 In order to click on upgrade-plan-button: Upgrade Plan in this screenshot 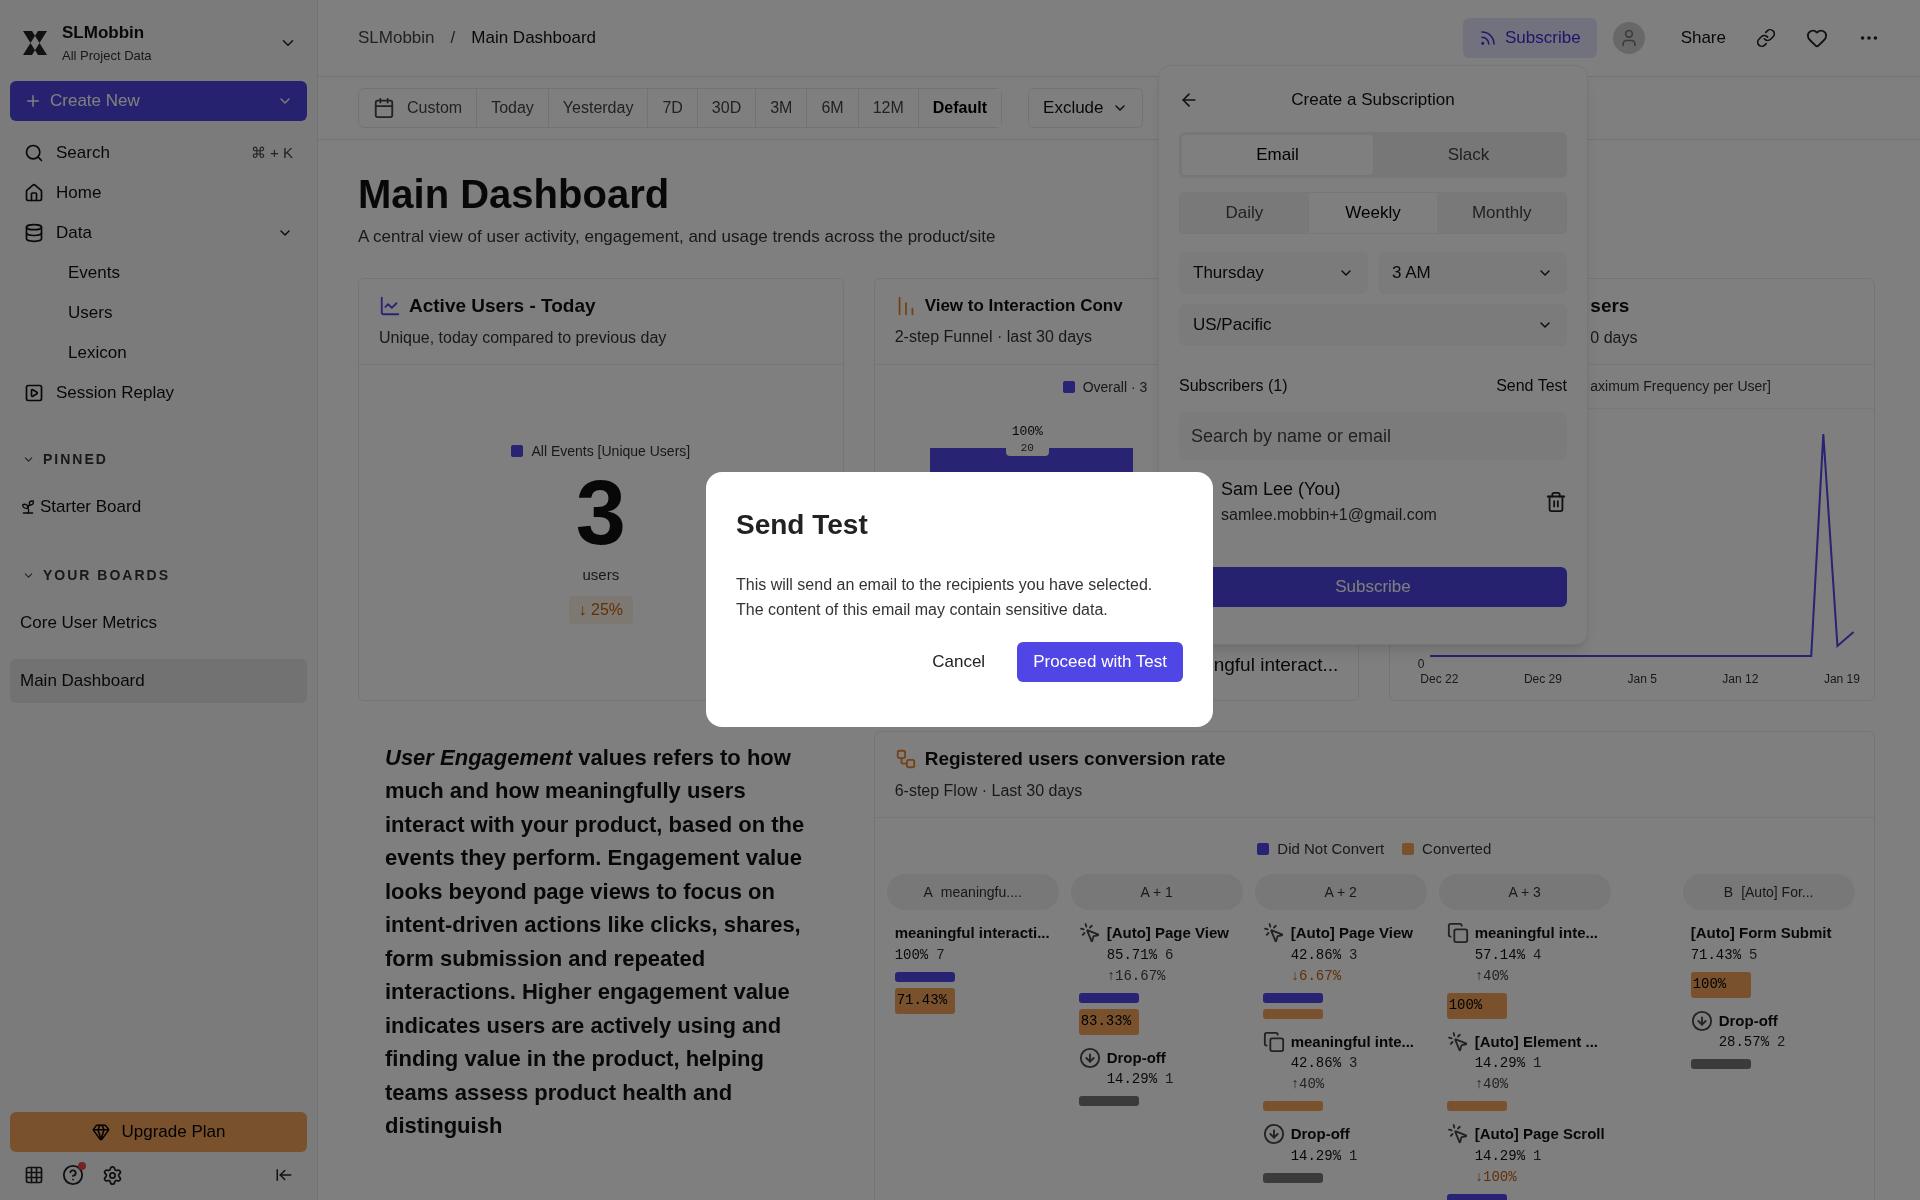, I will do `click(158, 1132)`.